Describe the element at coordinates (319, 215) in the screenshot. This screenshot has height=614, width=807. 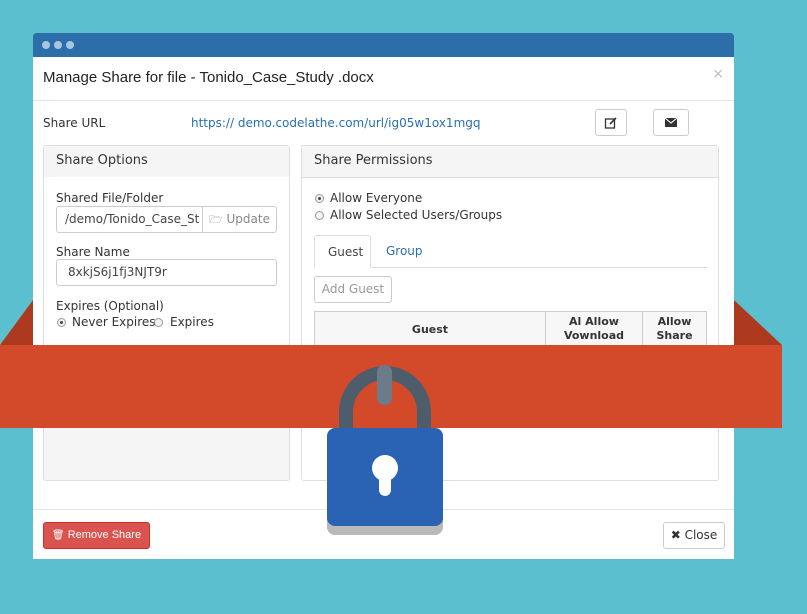
I see `allow-selected-radio` at that location.